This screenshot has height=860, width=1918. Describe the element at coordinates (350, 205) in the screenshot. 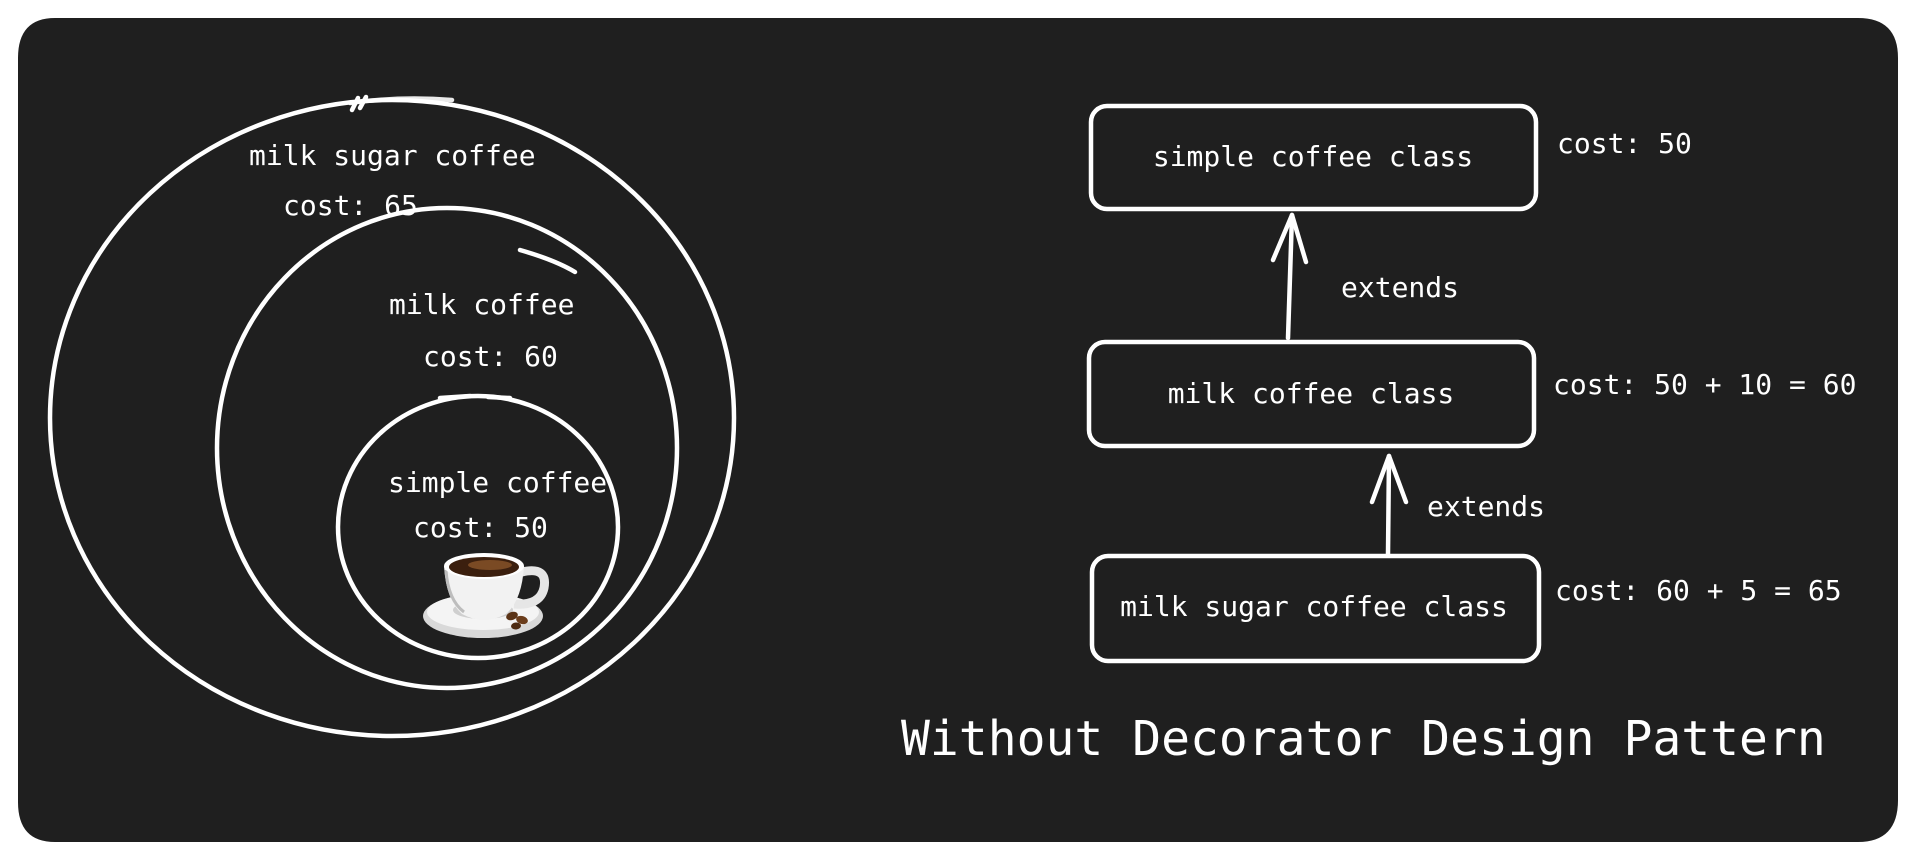

I see `outer-circle-cost: cost: 65` at that location.